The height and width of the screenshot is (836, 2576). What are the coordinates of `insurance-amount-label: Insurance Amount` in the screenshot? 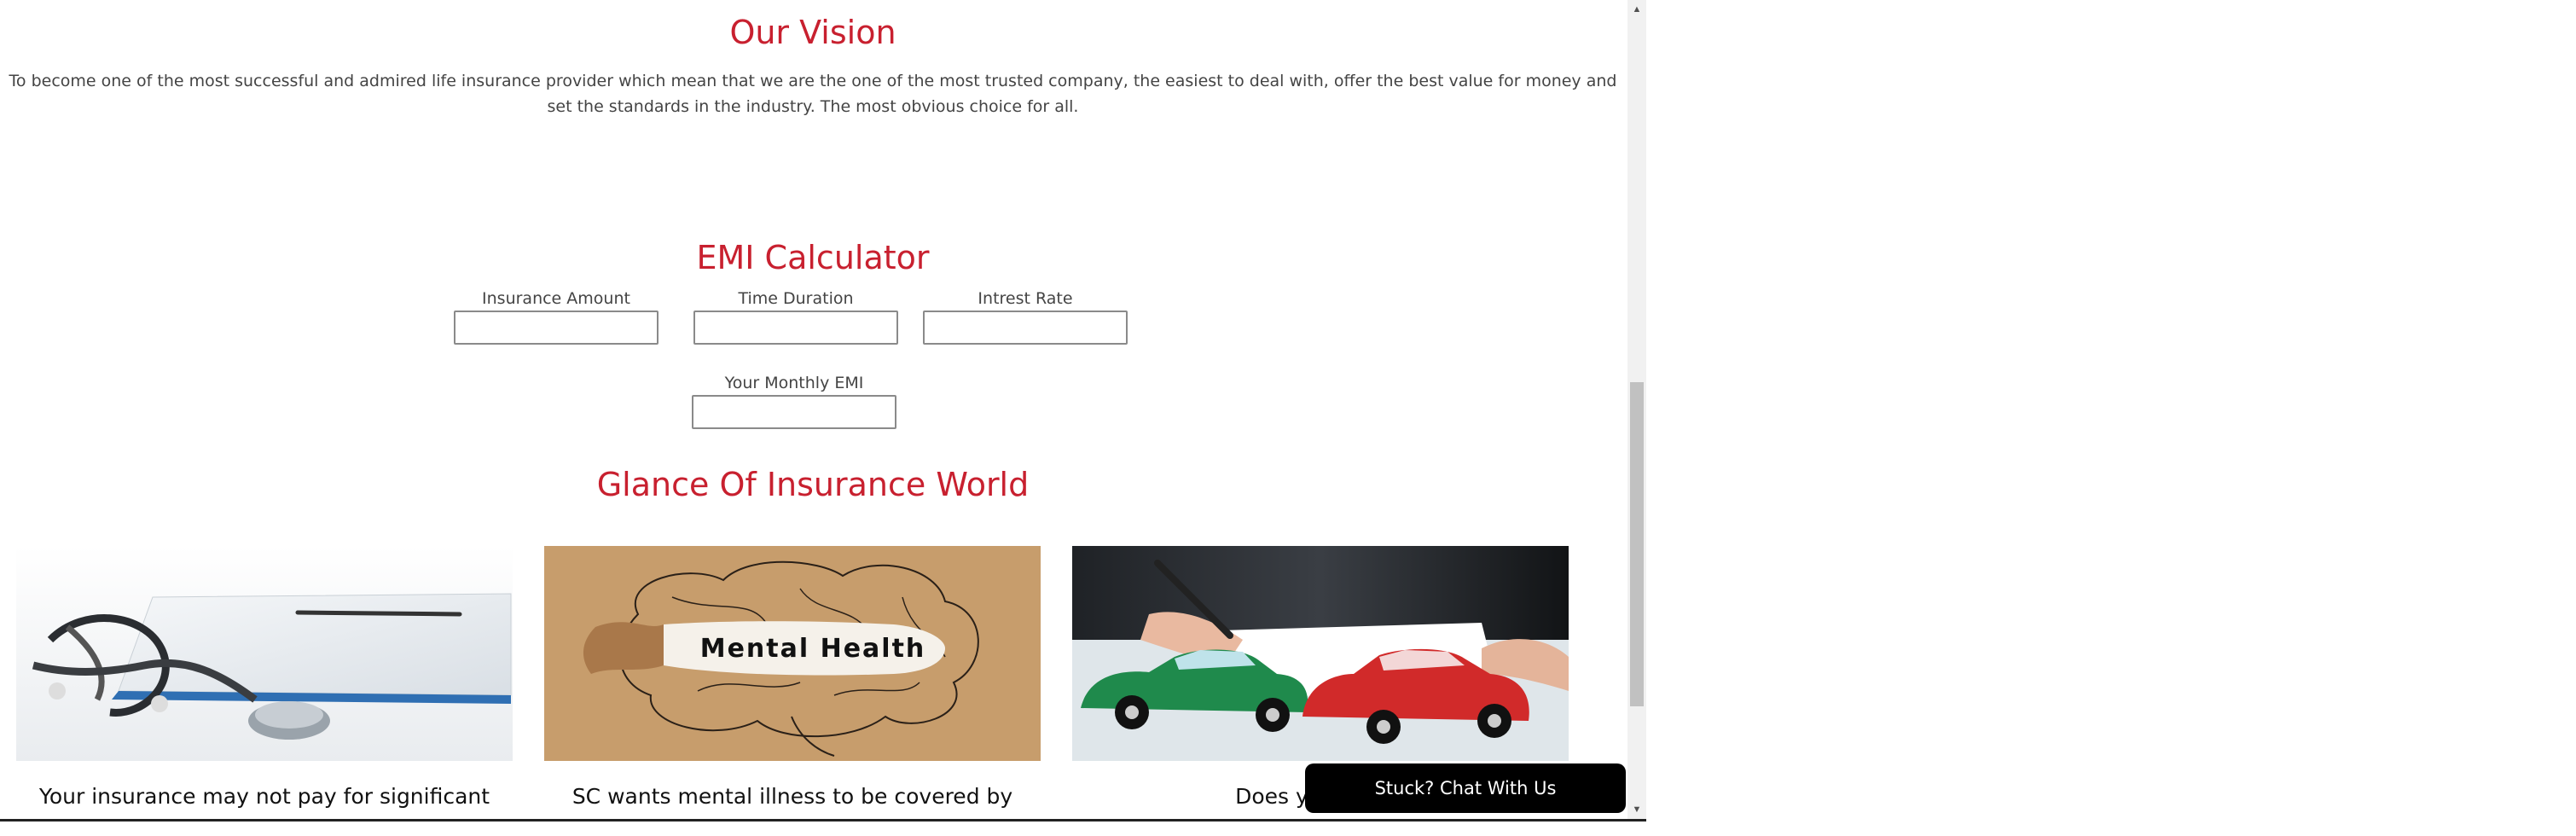 It's located at (556, 298).